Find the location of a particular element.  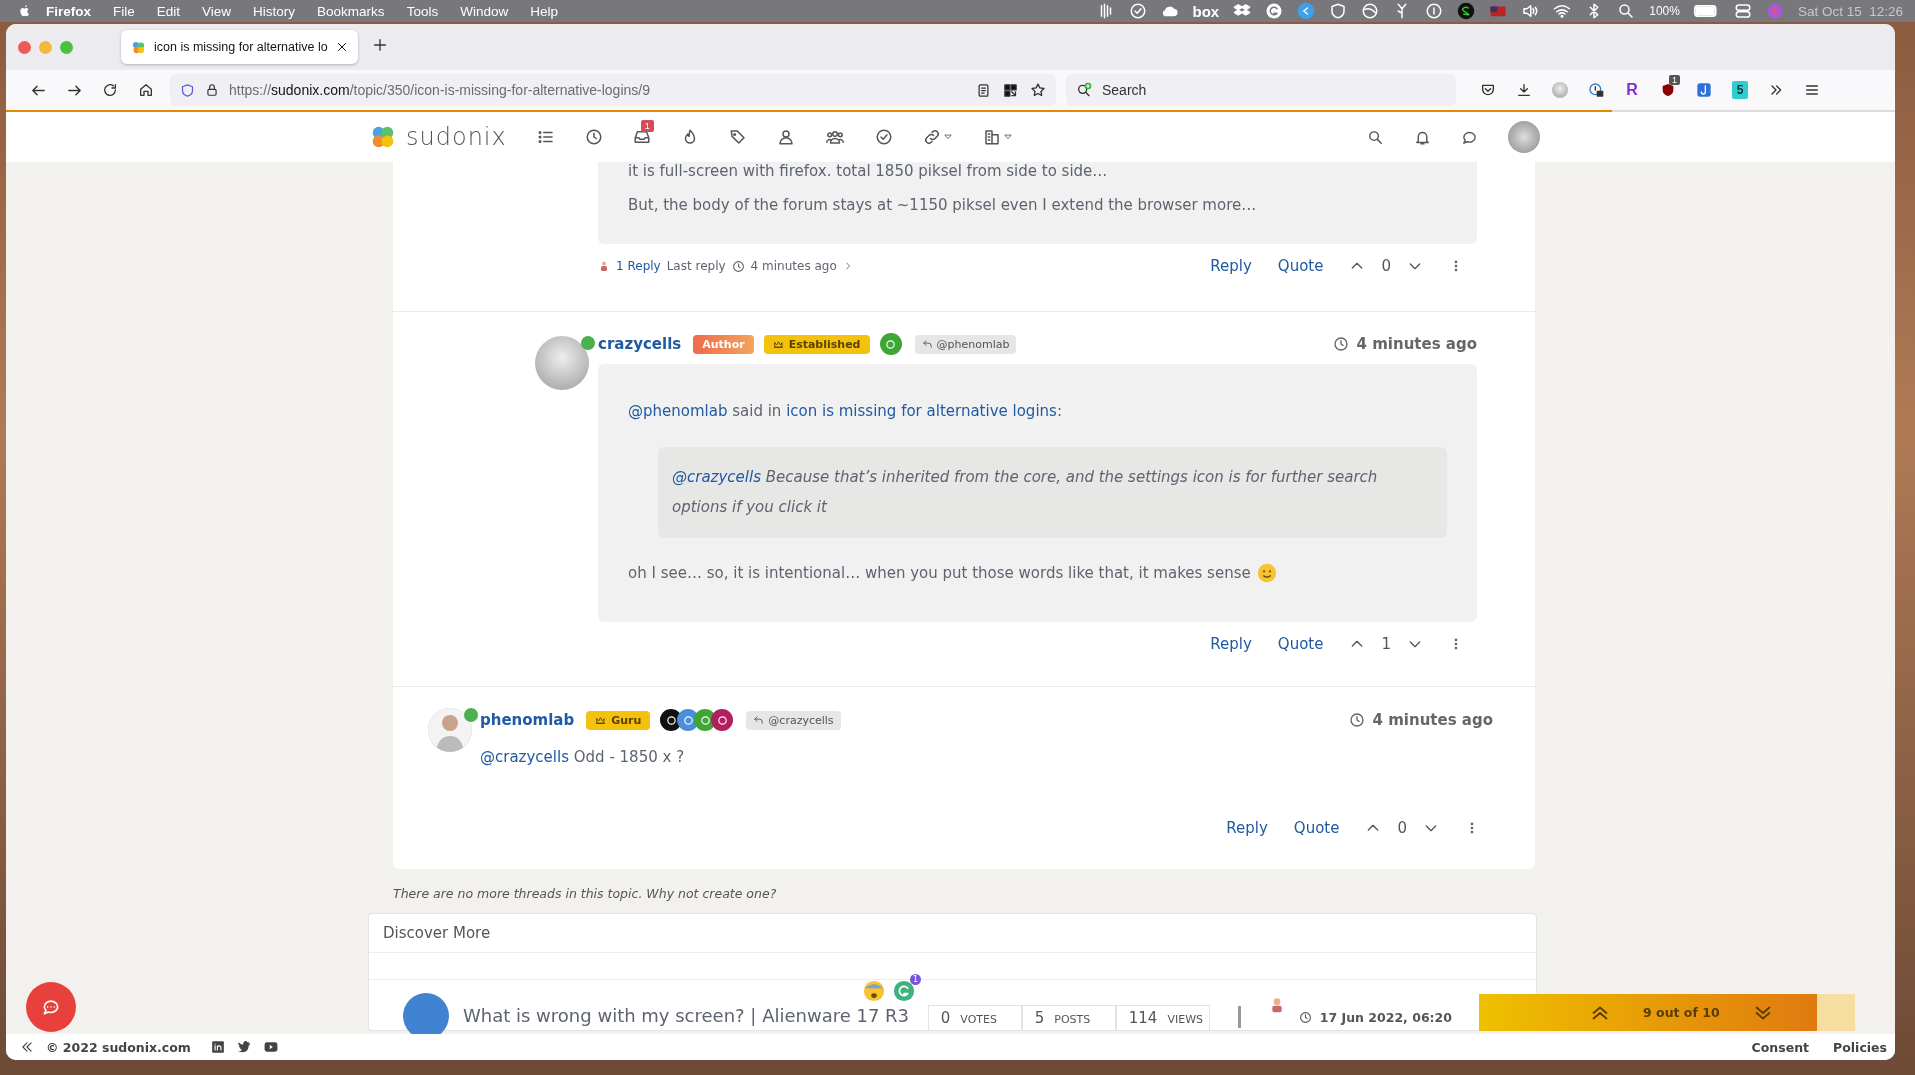

linkedin-icon is located at coordinates (217, 1047).